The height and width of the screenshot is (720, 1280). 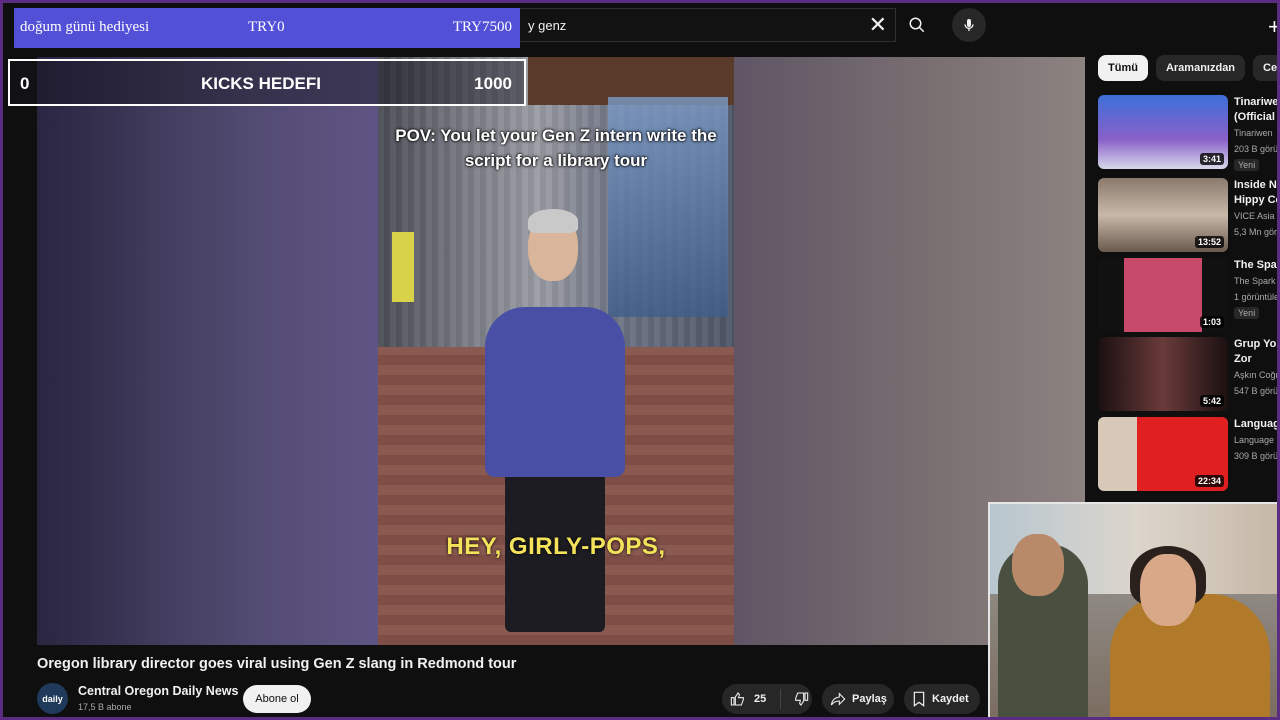 I want to click on gift-goal-current: TRY0, so click(x=266, y=27).